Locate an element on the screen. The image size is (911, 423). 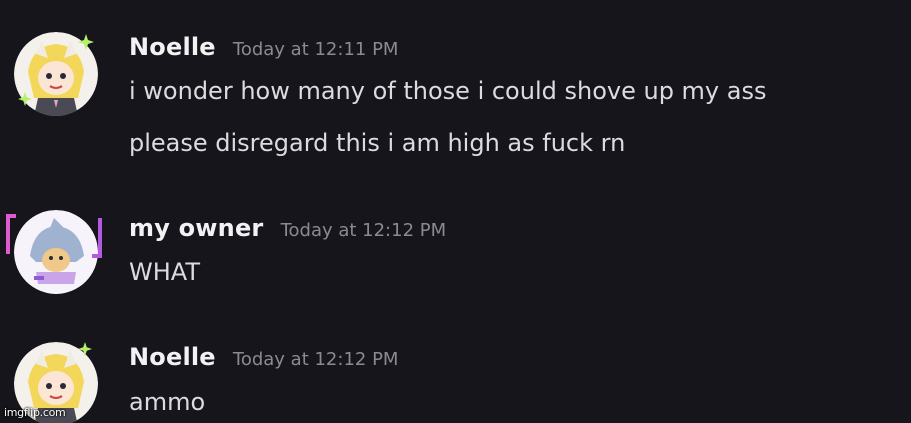
pink-bracket-icon is located at coordinates (11, 234).